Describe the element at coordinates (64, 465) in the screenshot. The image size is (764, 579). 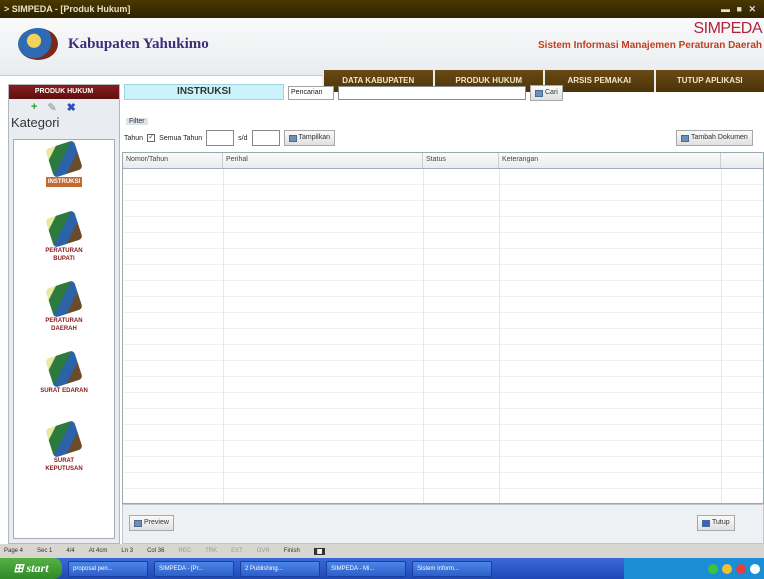
I see `category-label: SURAT KEPUTUSAN` at that location.